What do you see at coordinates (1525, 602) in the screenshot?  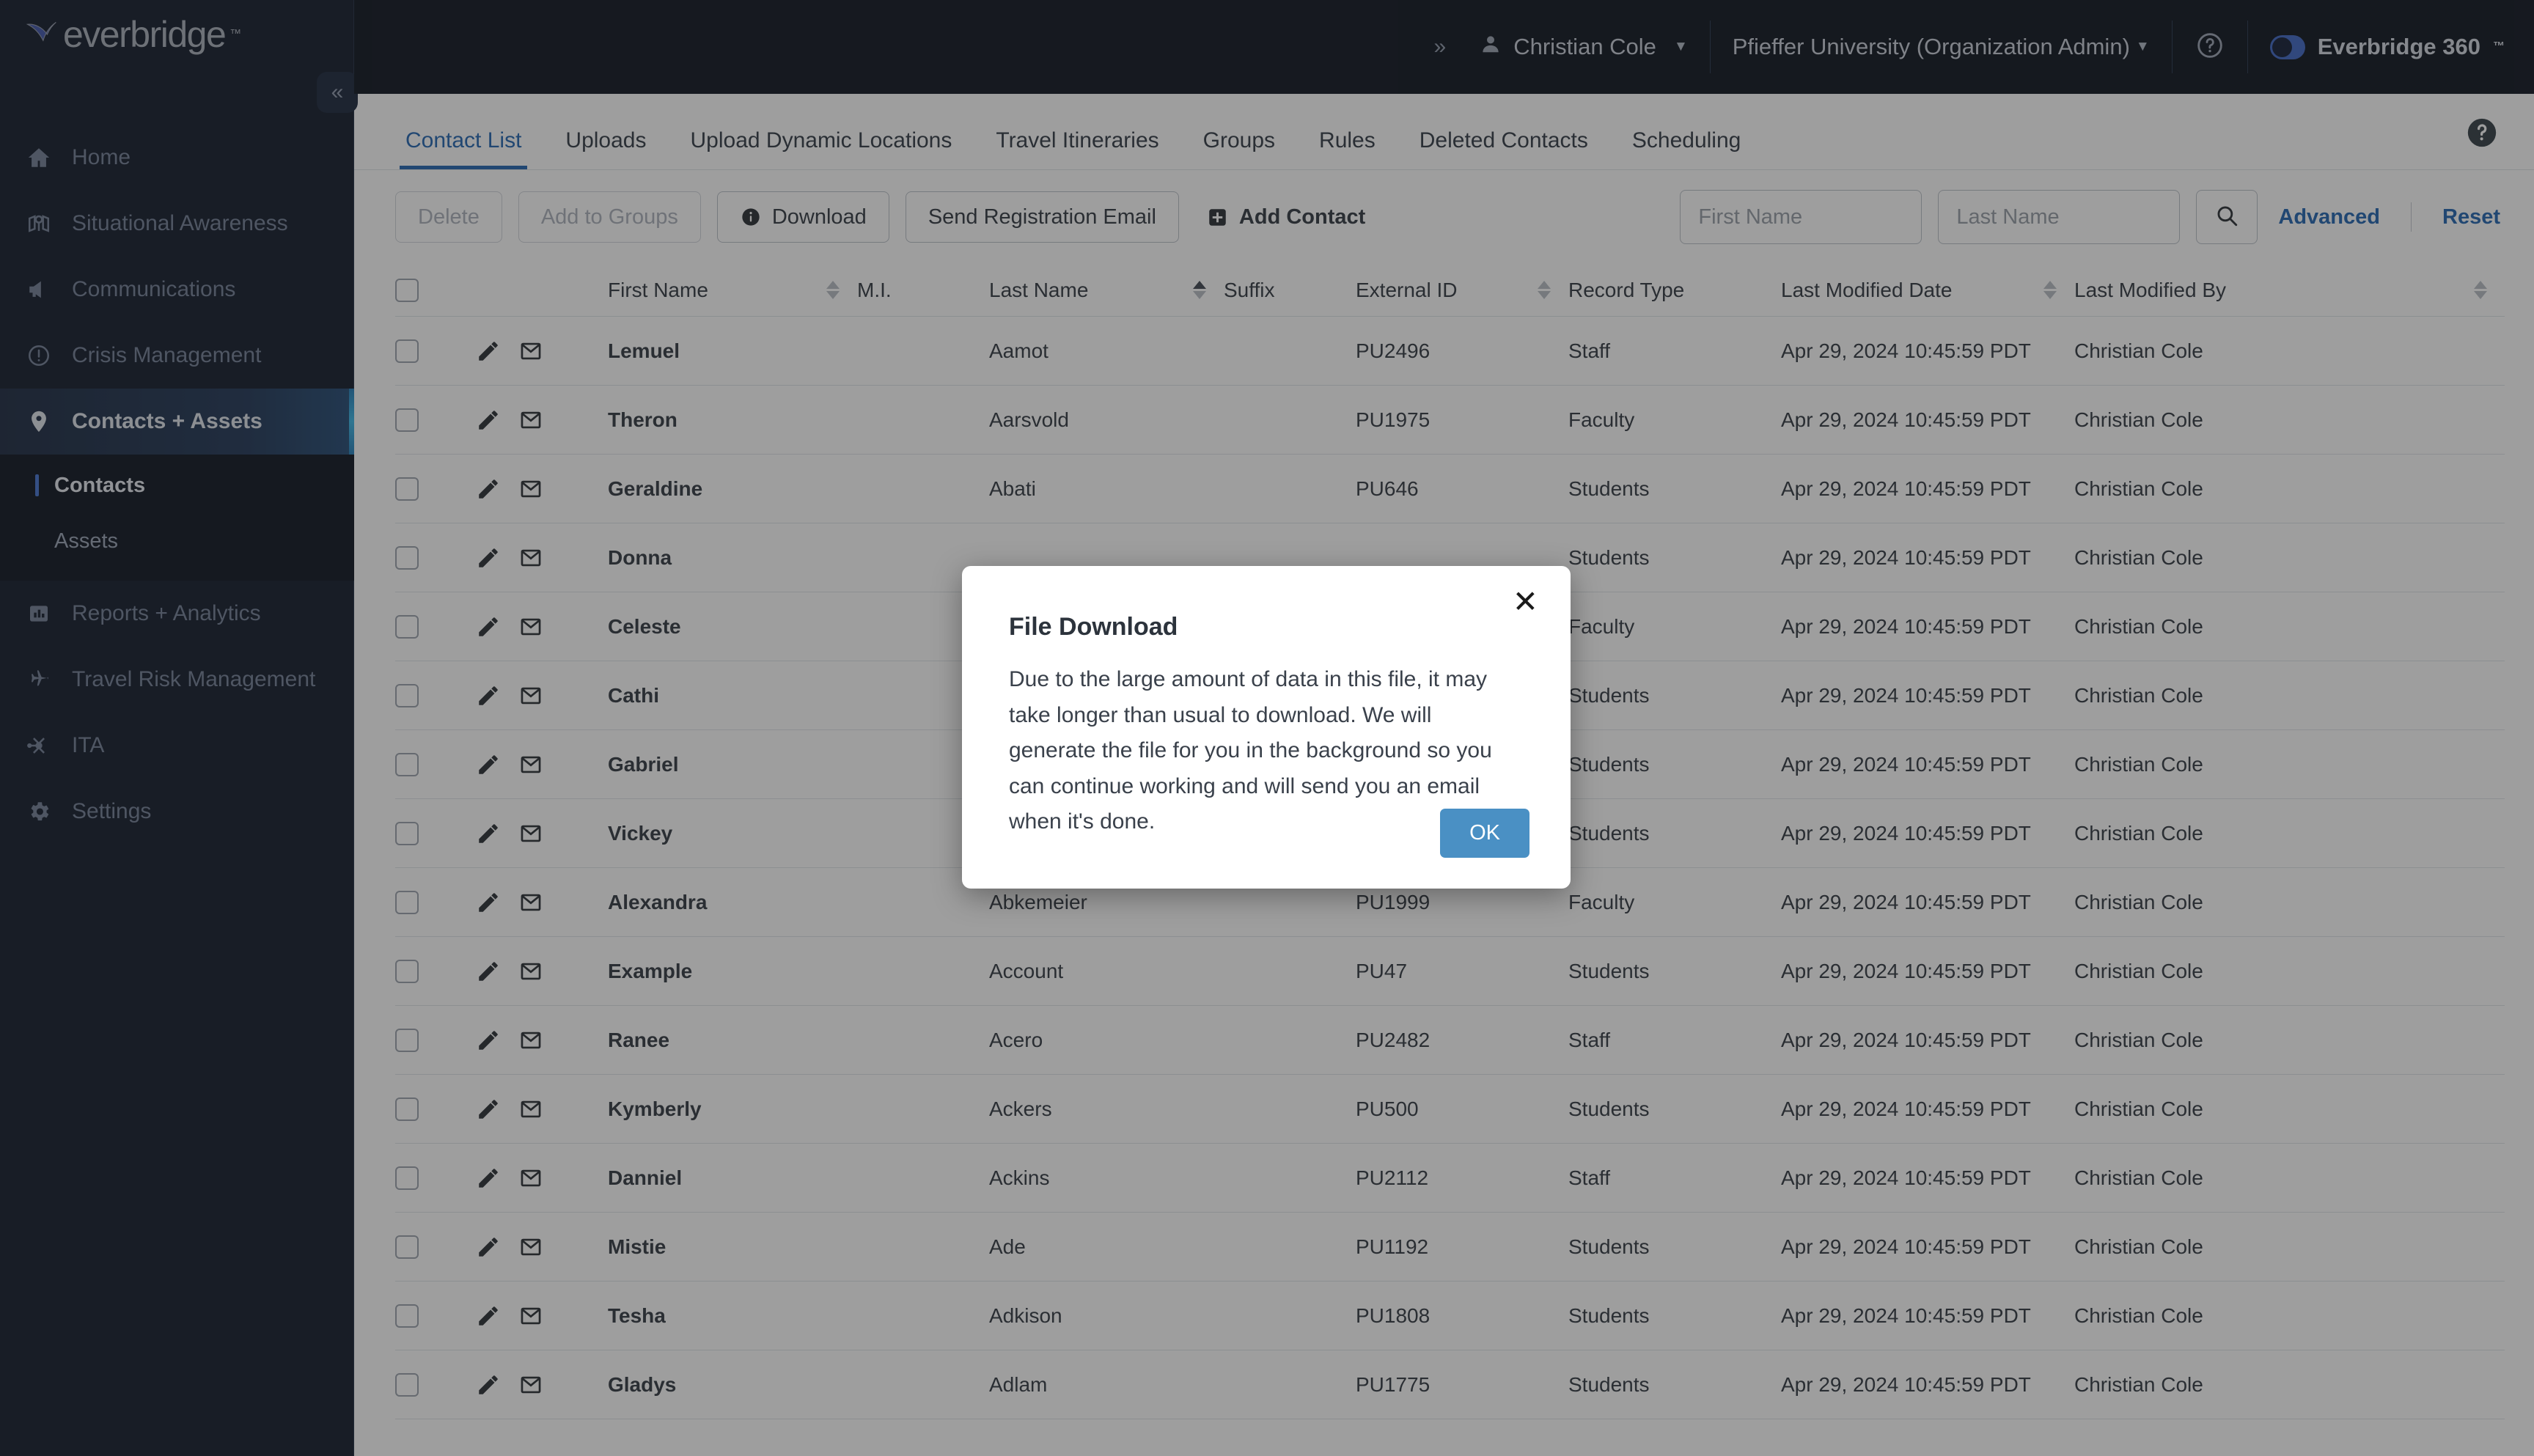 I see `close-icon: ✕` at bounding box center [1525, 602].